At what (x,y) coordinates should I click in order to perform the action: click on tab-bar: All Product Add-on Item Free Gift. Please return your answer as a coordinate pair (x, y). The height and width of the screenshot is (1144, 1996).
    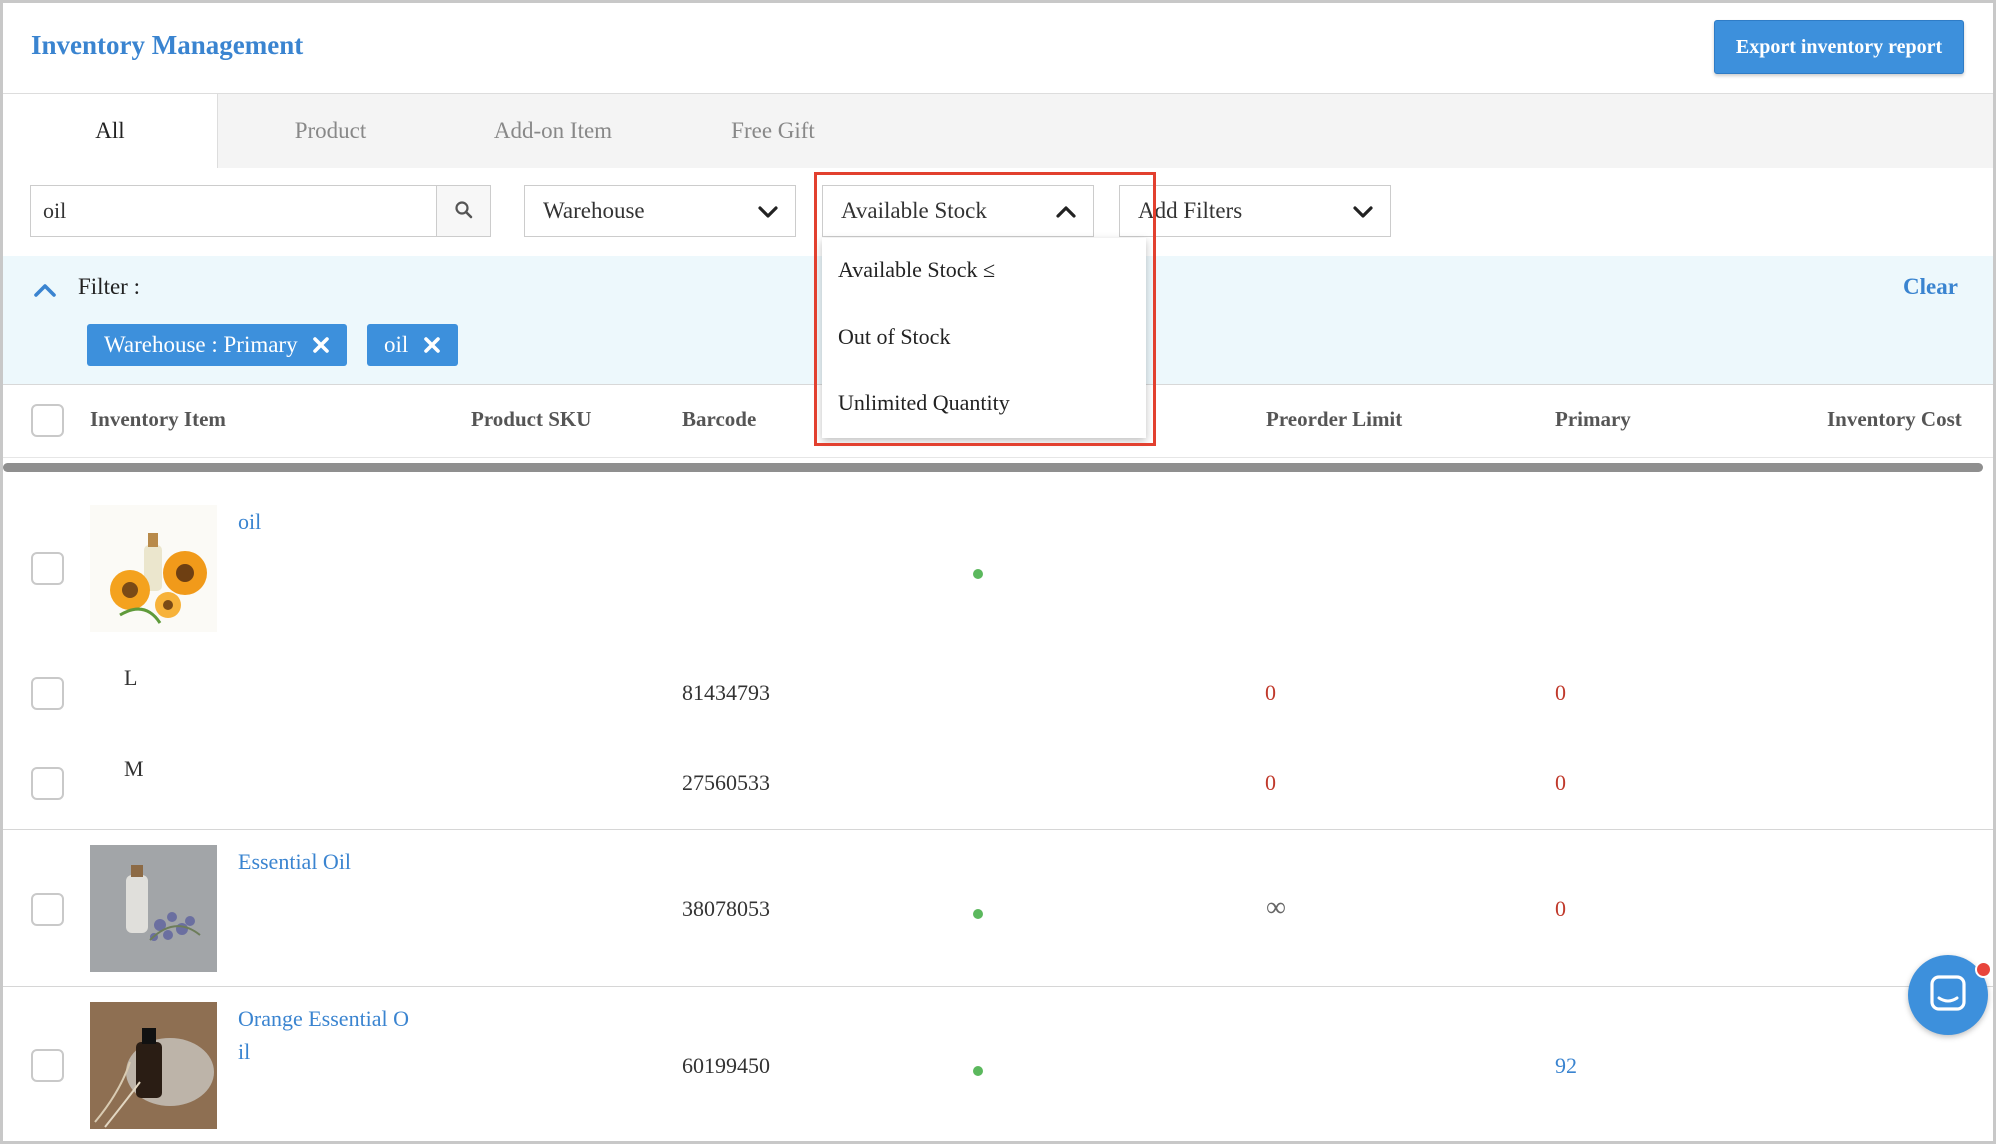
    Looking at the image, I should click on (998, 131).